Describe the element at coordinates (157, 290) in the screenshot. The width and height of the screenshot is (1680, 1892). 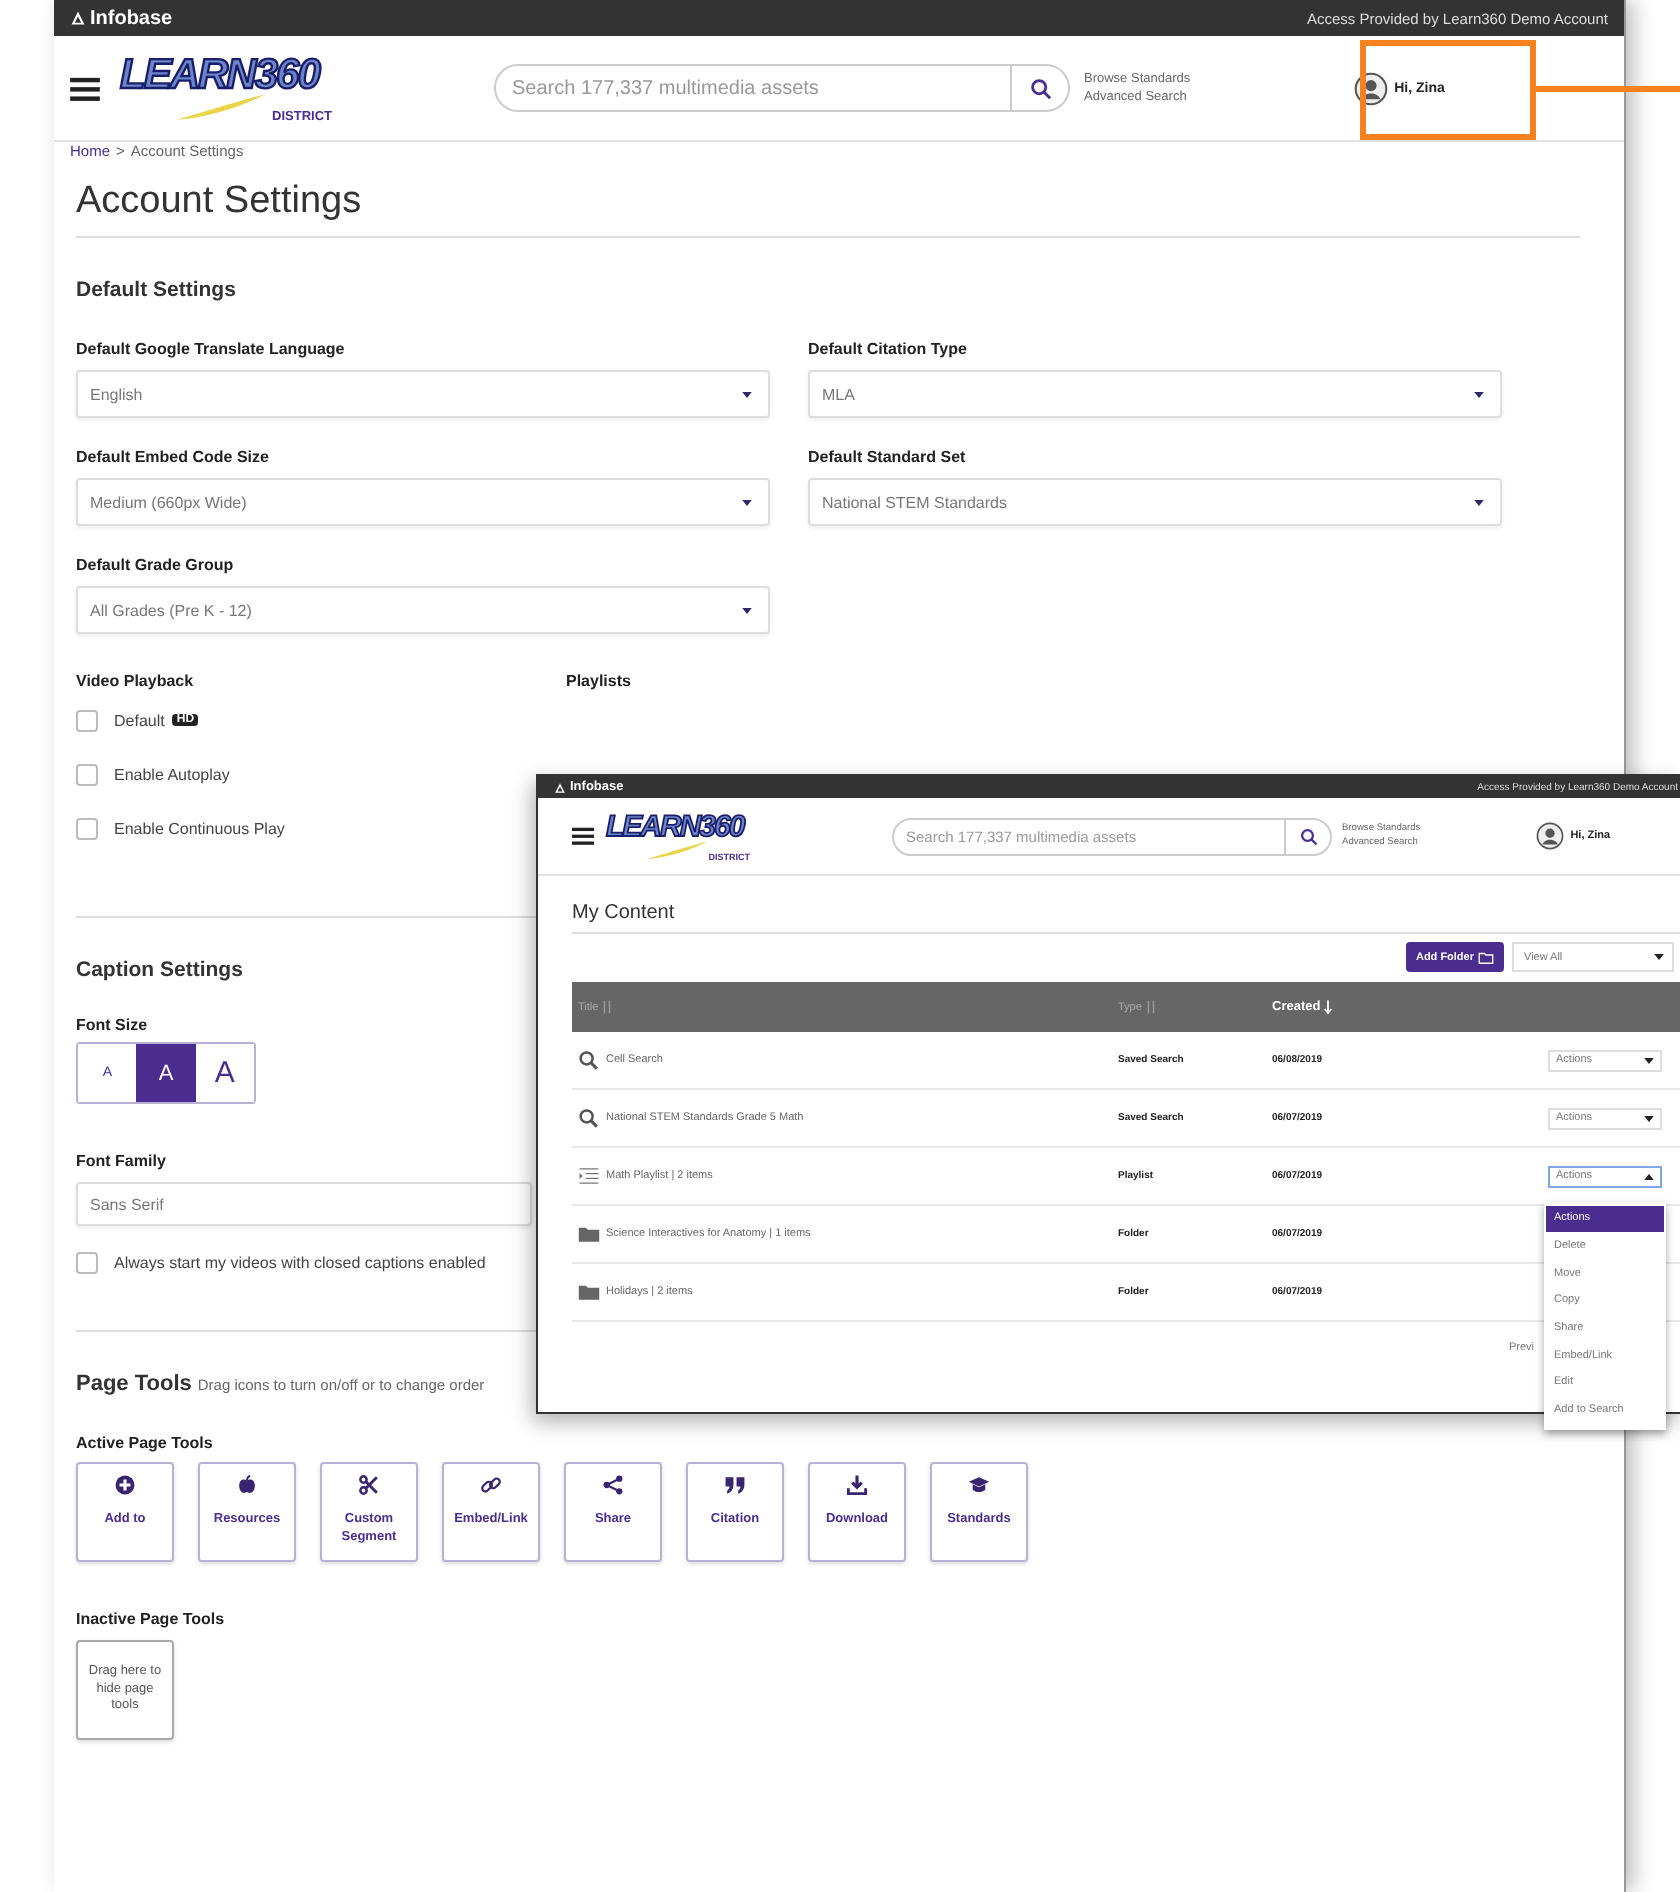
I see `section-heading: Default Settings` at that location.